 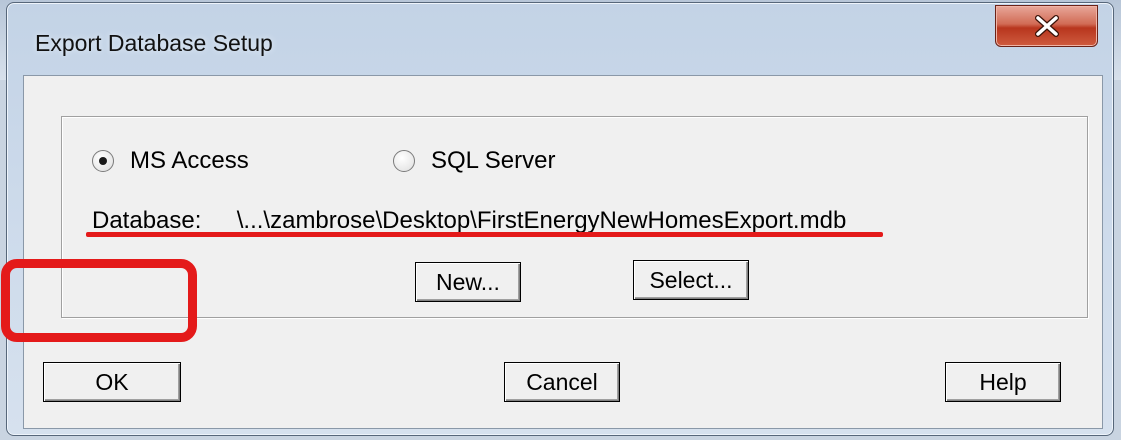 I want to click on ok-button: OK, so click(x=112, y=382).